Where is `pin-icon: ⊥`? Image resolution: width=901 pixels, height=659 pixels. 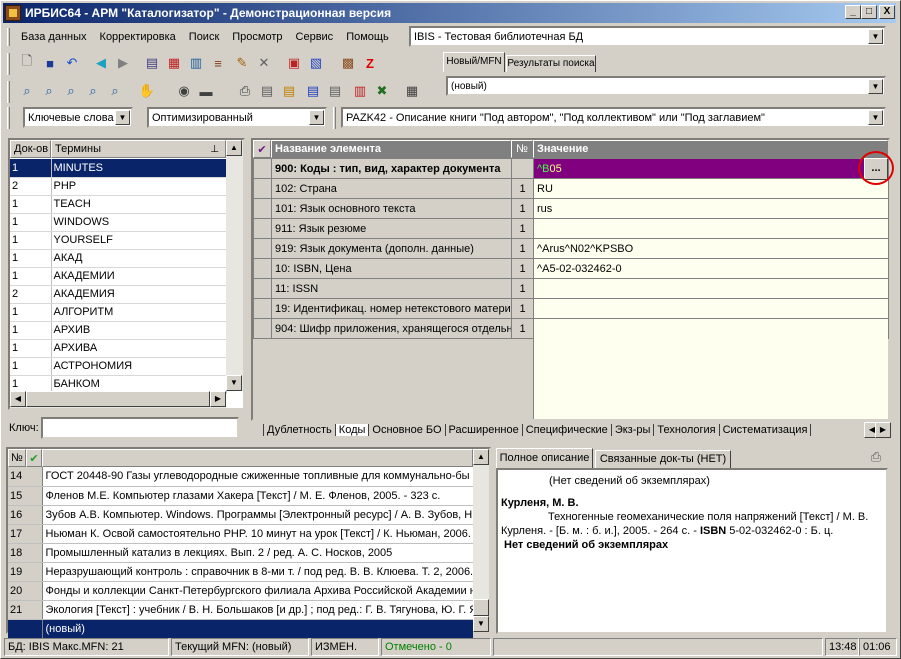
pin-icon: ⊥ is located at coordinates (214, 149).